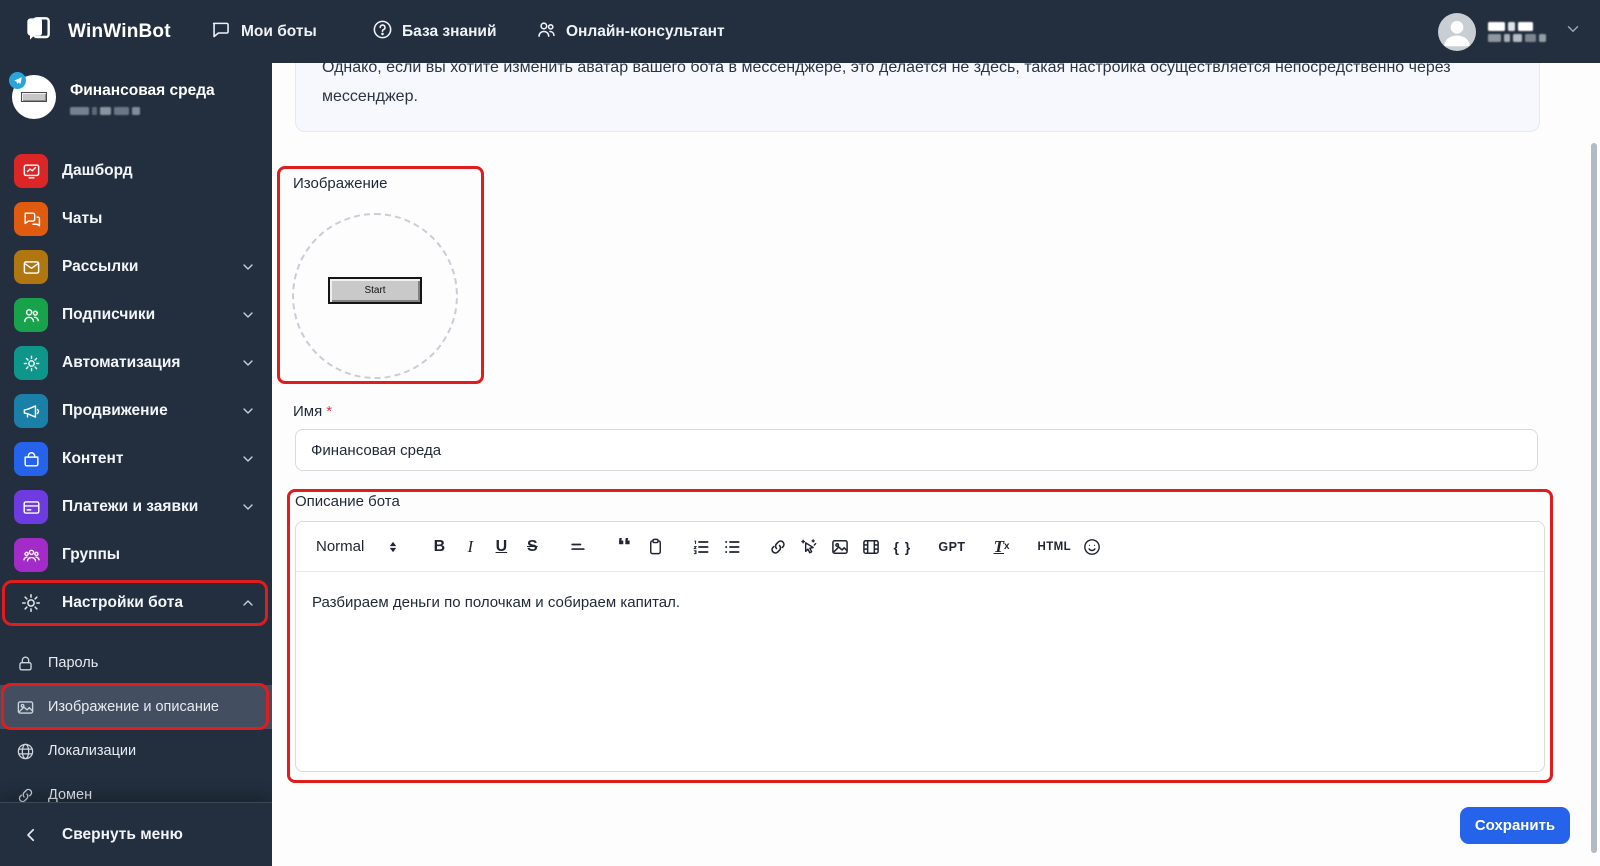  I want to click on groups-icon, so click(31, 555).